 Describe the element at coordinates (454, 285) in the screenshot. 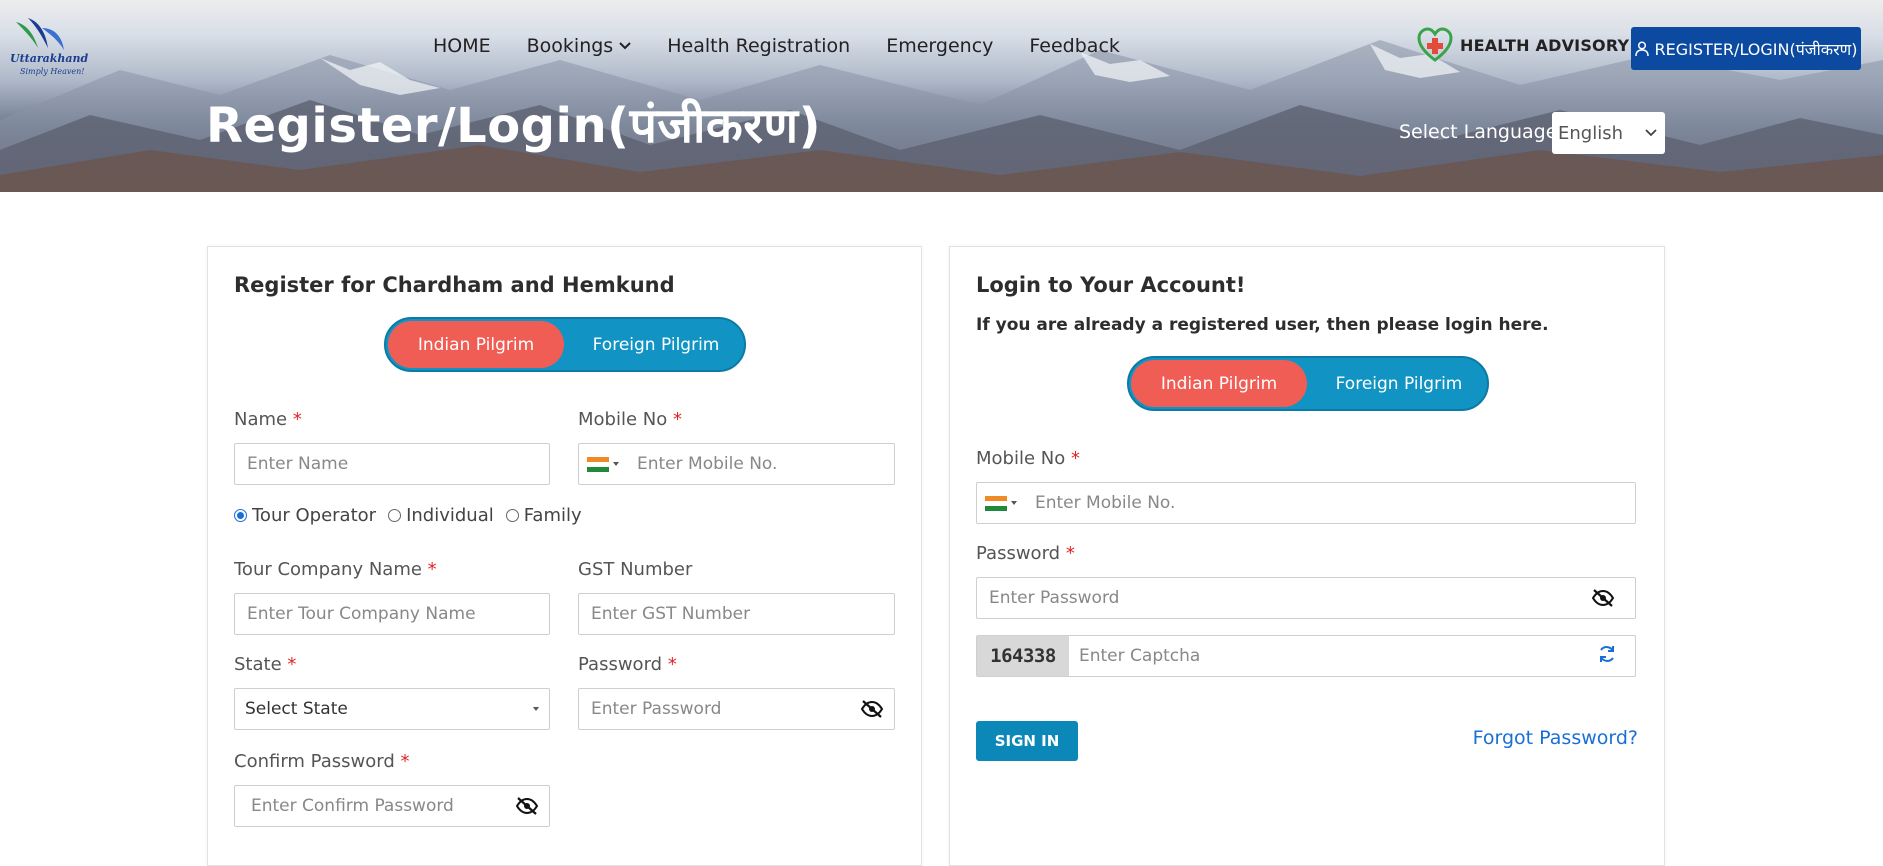

I see `register-title: Register for Chardham and Hemkund` at that location.